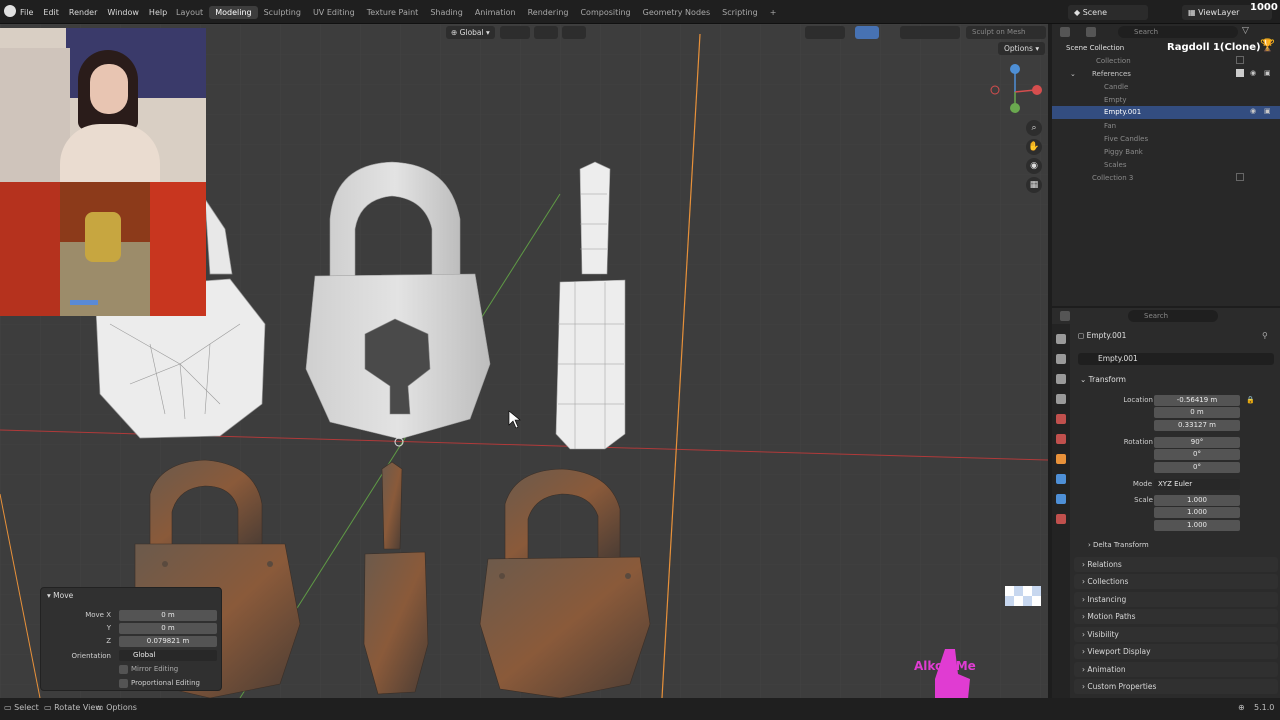 The image size is (1280, 720). What do you see at coordinates (233, 12) in the screenshot?
I see `tab-modeling: Modeling` at bounding box center [233, 12].